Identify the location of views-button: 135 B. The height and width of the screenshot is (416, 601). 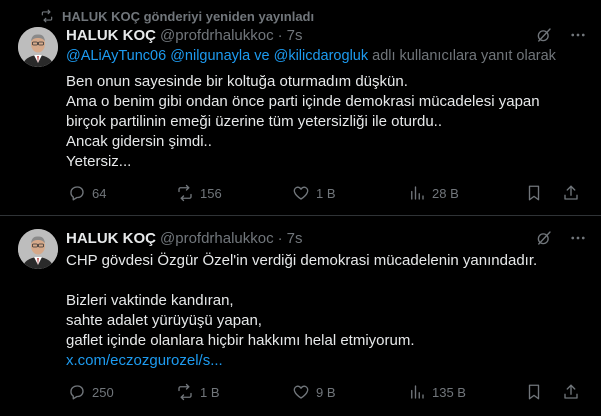
(437, 392).